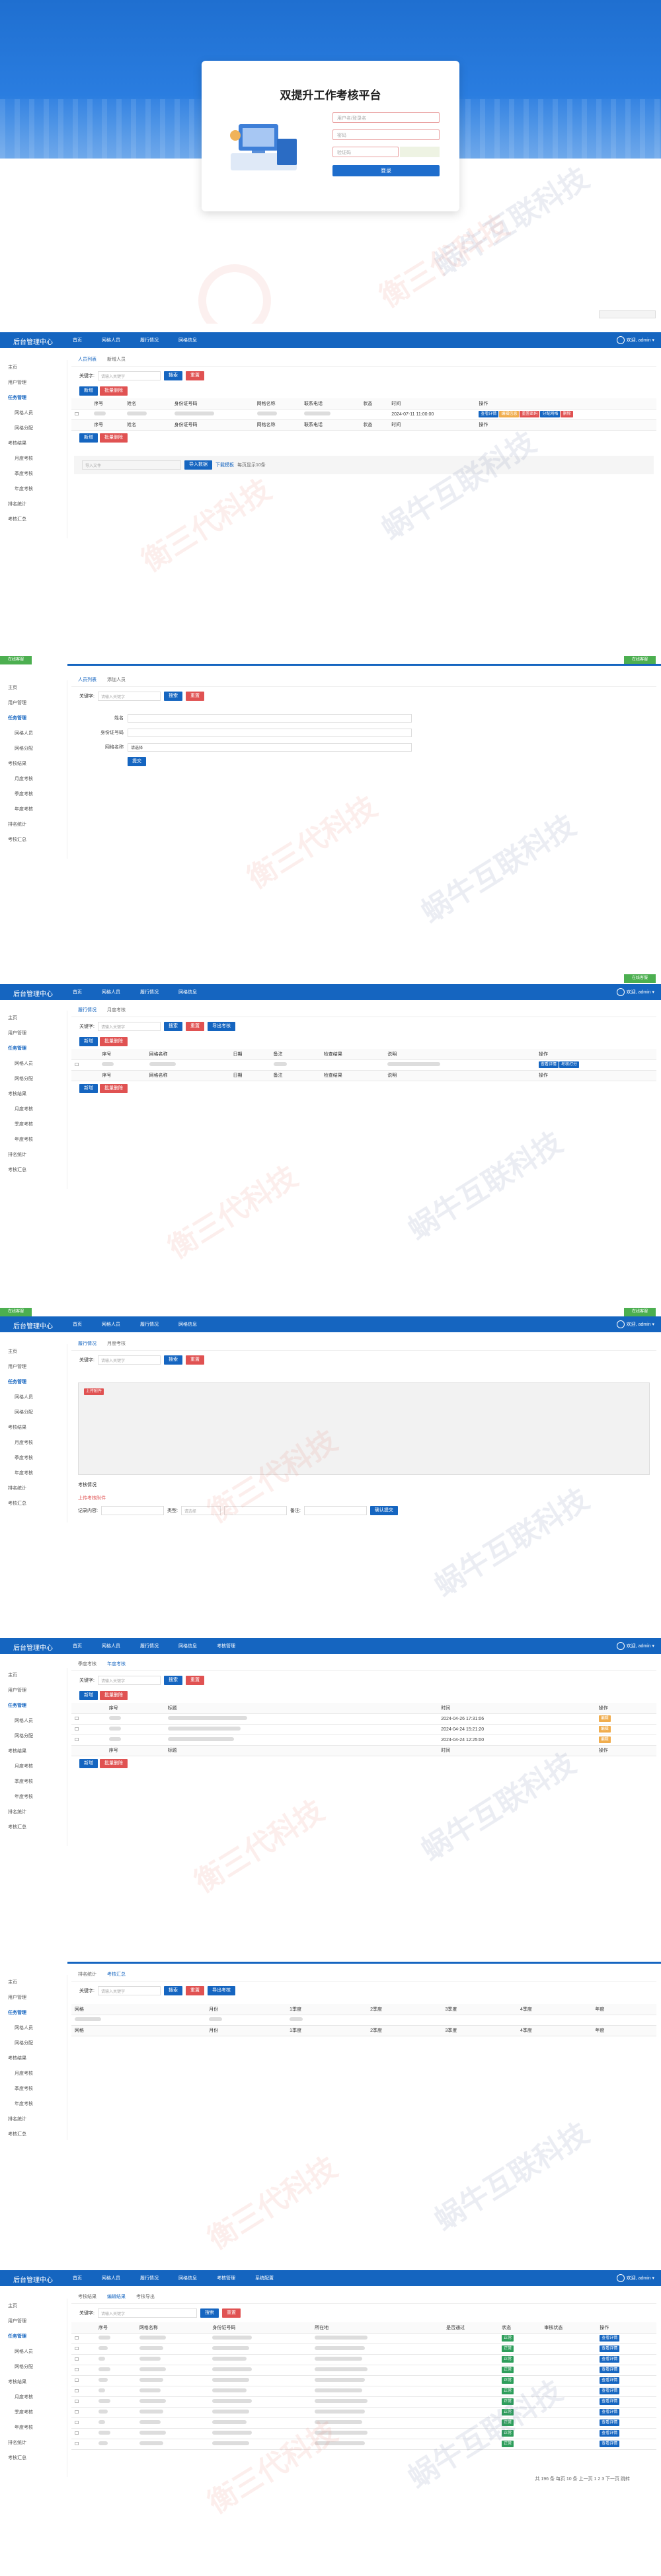  Describe the element at coordinates (116, 1975) in the screenshot. I see `tab: 考核汇总` at that location.